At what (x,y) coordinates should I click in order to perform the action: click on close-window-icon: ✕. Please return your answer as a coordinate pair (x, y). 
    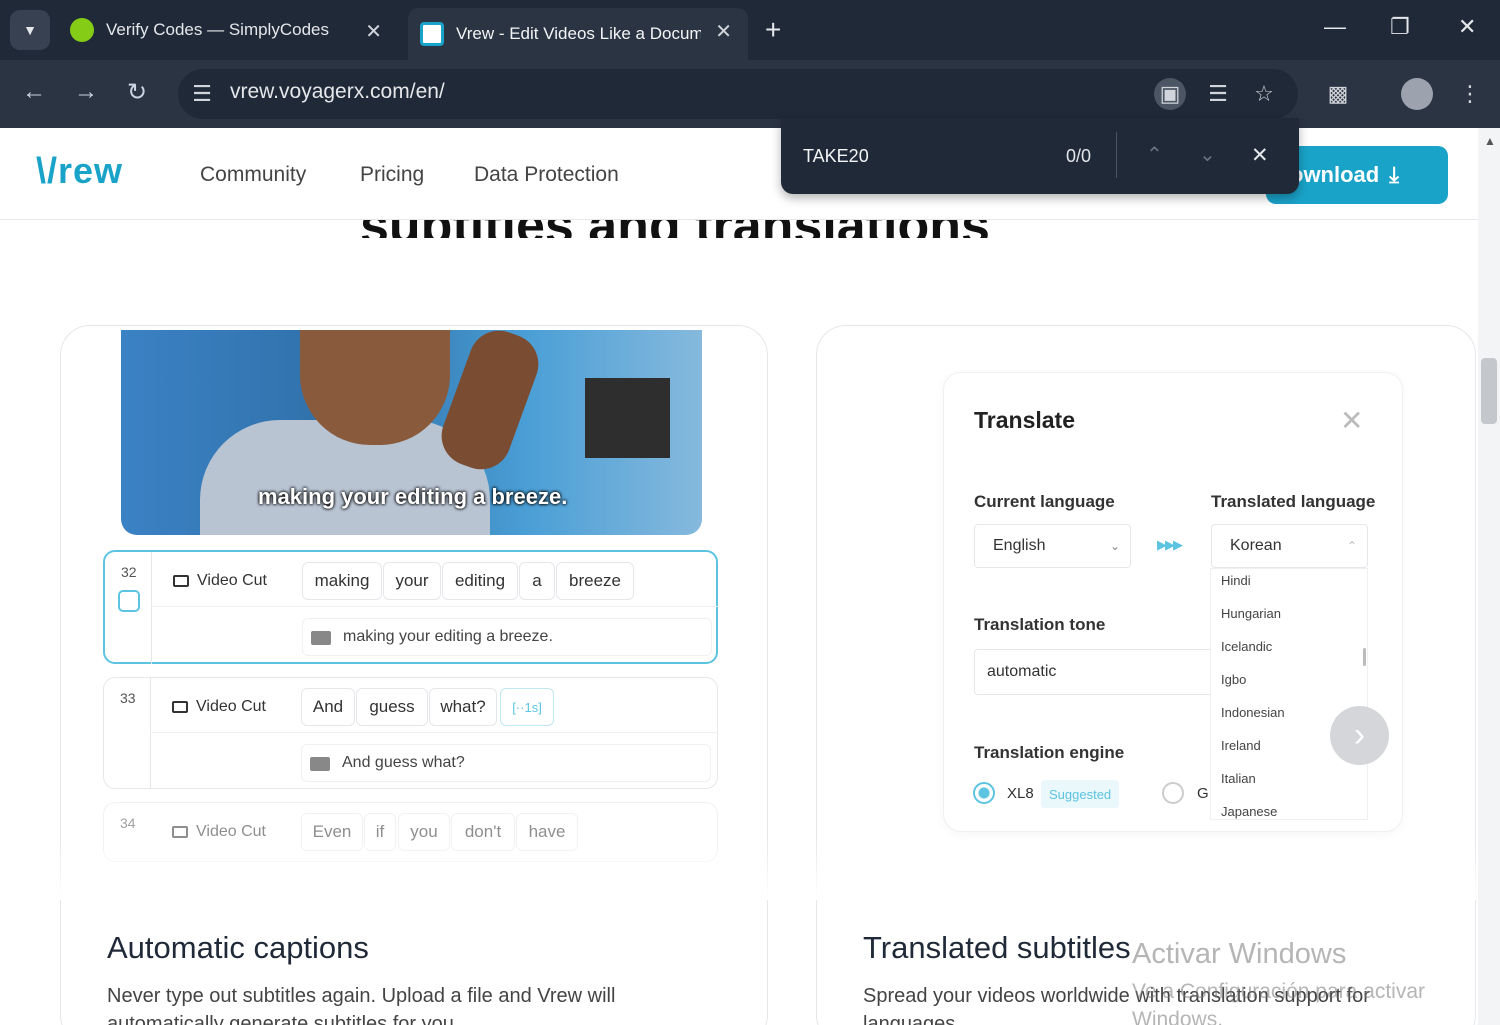
    Looking at the image, I should click on (1467, 27).